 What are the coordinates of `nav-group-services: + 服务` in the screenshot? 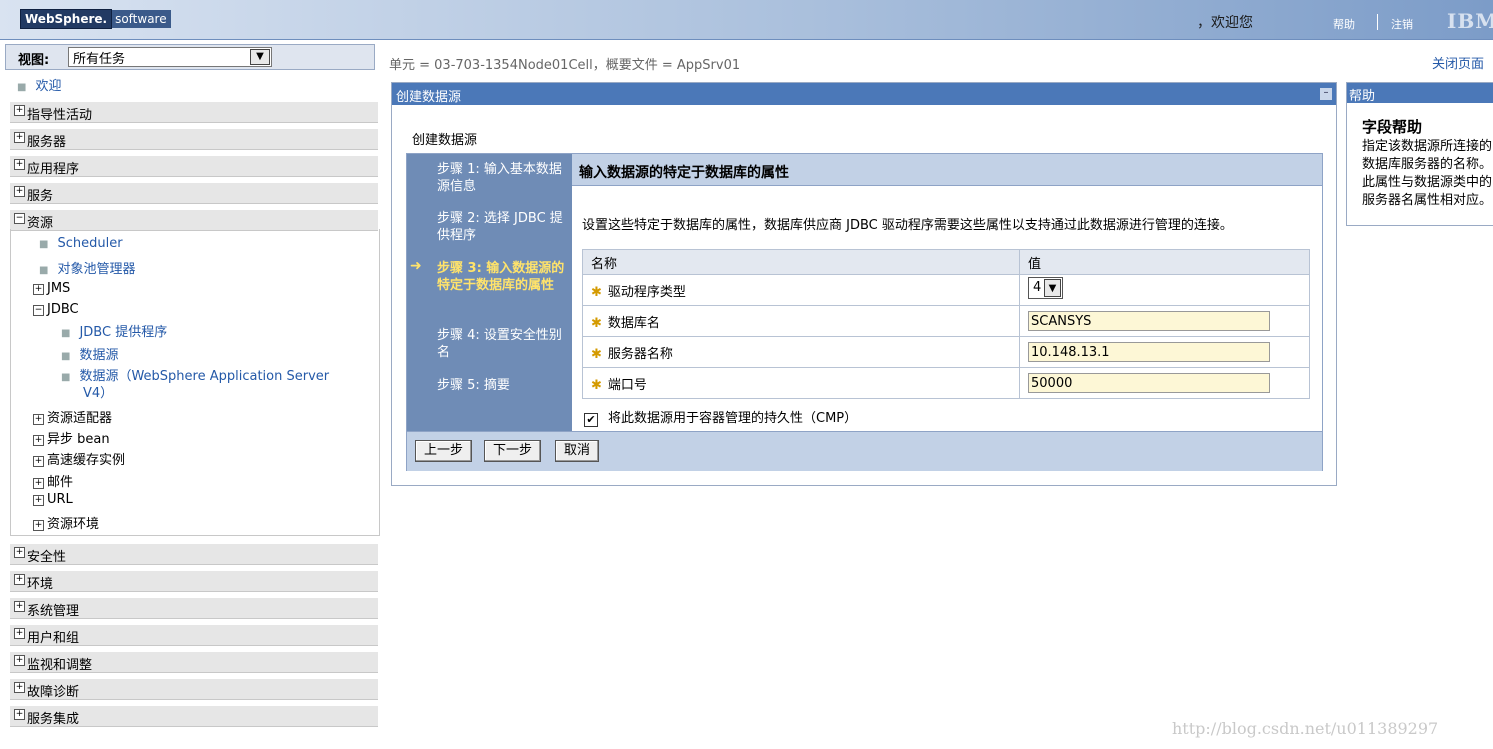 It's located at (194, 193).